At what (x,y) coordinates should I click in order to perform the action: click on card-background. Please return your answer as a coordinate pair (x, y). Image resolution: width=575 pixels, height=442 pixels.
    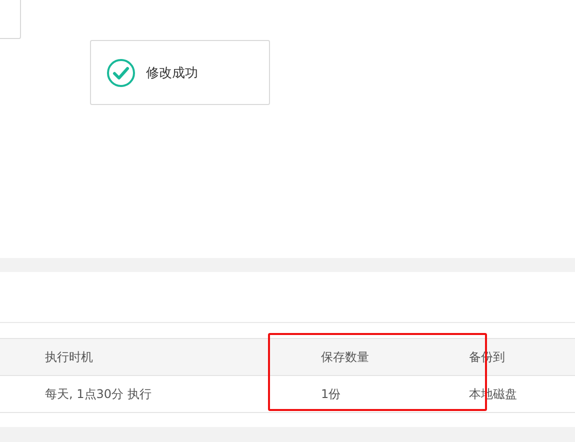
    Looking at the image, I should click on (10, 19).